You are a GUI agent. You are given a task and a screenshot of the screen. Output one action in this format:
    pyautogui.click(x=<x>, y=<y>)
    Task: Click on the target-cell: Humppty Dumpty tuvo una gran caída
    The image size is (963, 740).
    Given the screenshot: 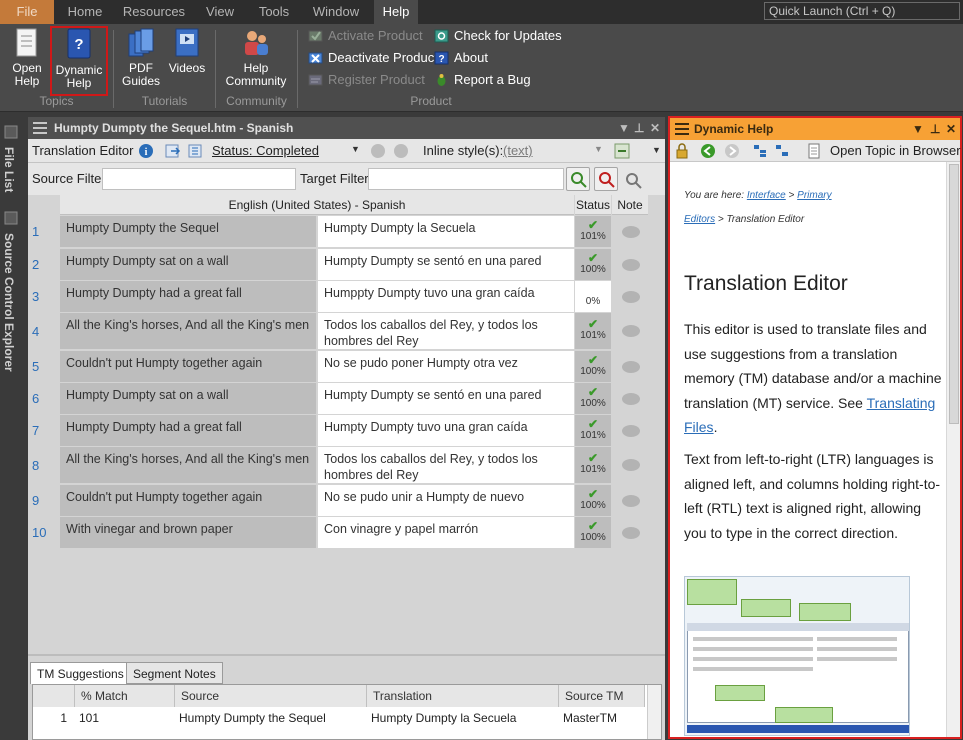 What is the action you would take?
    pyautogui.click(x=446, y=296)
    